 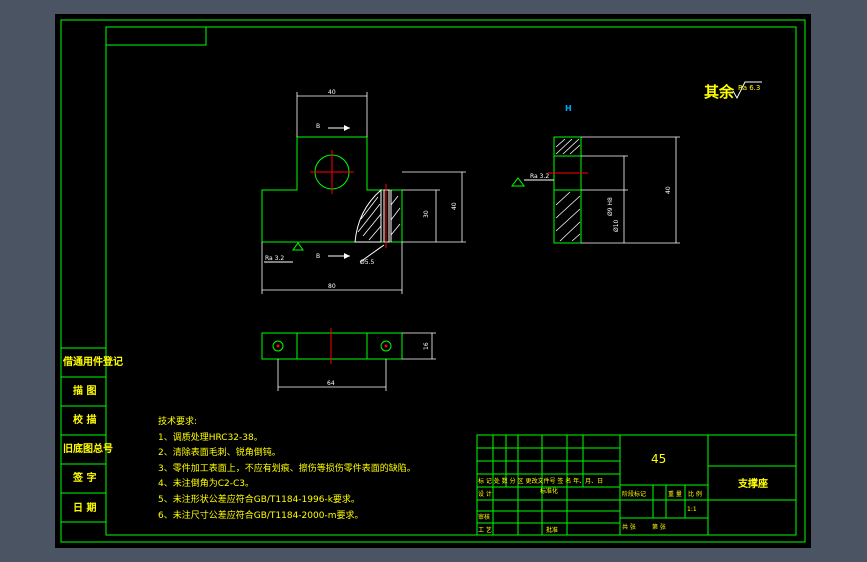 I want to click on side-dim-hole-small: Ø10, so click(x=616, y=225).